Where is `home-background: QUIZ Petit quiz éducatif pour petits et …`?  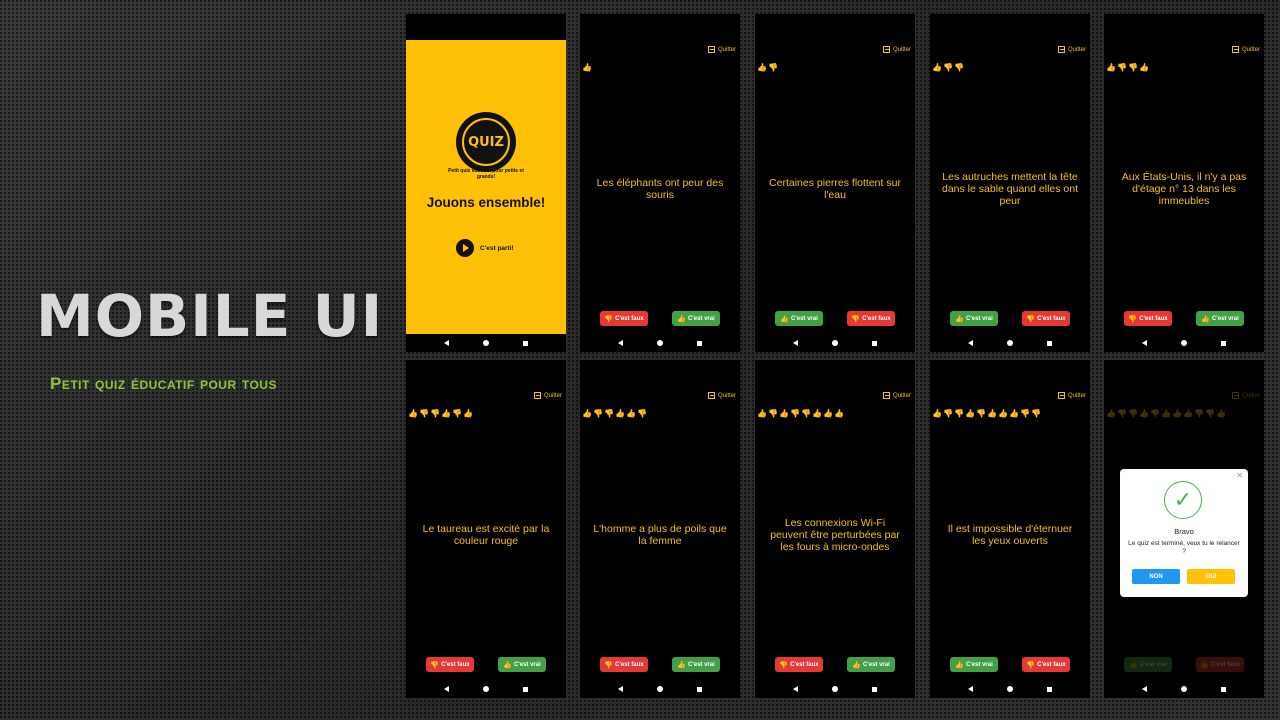
home-background: QUIZ Petit quiz éducatif pour petits et … is located at coordinates (486, 187).